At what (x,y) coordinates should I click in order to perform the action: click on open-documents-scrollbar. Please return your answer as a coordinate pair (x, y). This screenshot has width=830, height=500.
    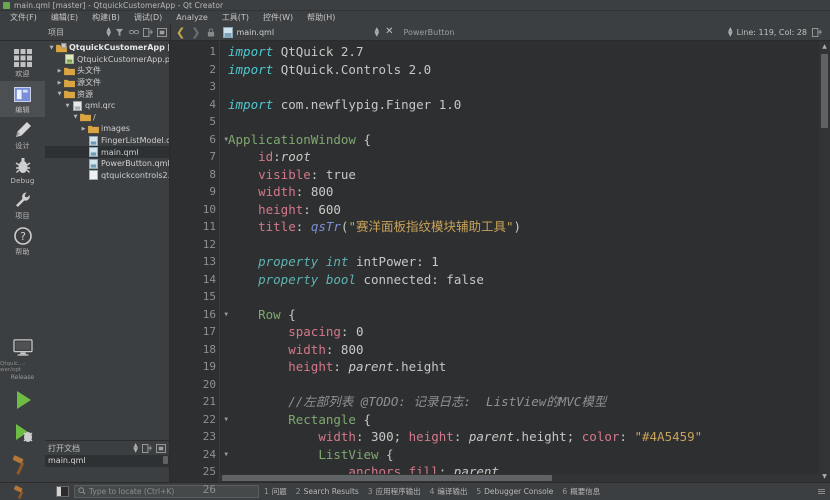
    Looking at the image, I should click on (165, 460).